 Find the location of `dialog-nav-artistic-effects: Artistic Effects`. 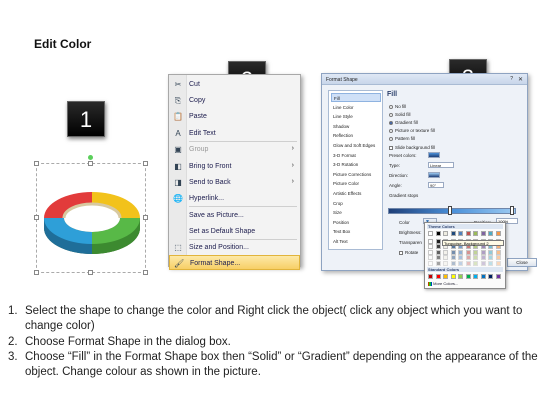

dialog-nav-artistic-effects: Artistic Effects is located at coordinates (356, 193).